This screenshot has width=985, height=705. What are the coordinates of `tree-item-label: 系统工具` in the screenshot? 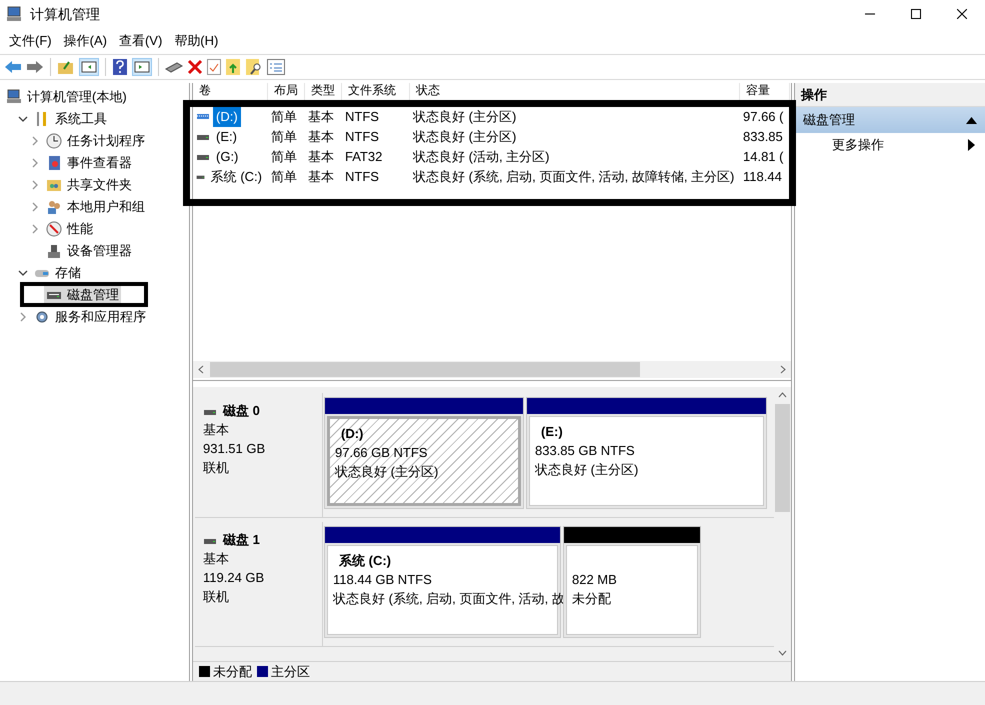 It's located at (81, 119).